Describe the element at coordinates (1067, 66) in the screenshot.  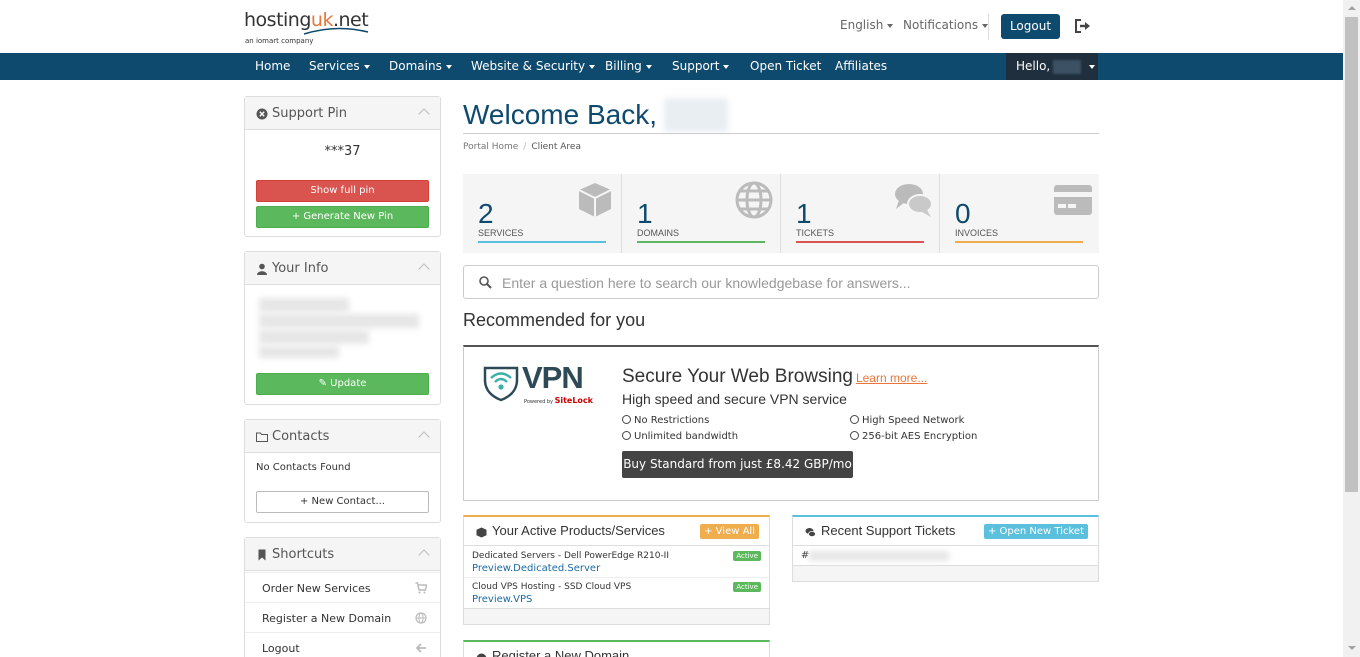
I see `redacted-username` at that location.